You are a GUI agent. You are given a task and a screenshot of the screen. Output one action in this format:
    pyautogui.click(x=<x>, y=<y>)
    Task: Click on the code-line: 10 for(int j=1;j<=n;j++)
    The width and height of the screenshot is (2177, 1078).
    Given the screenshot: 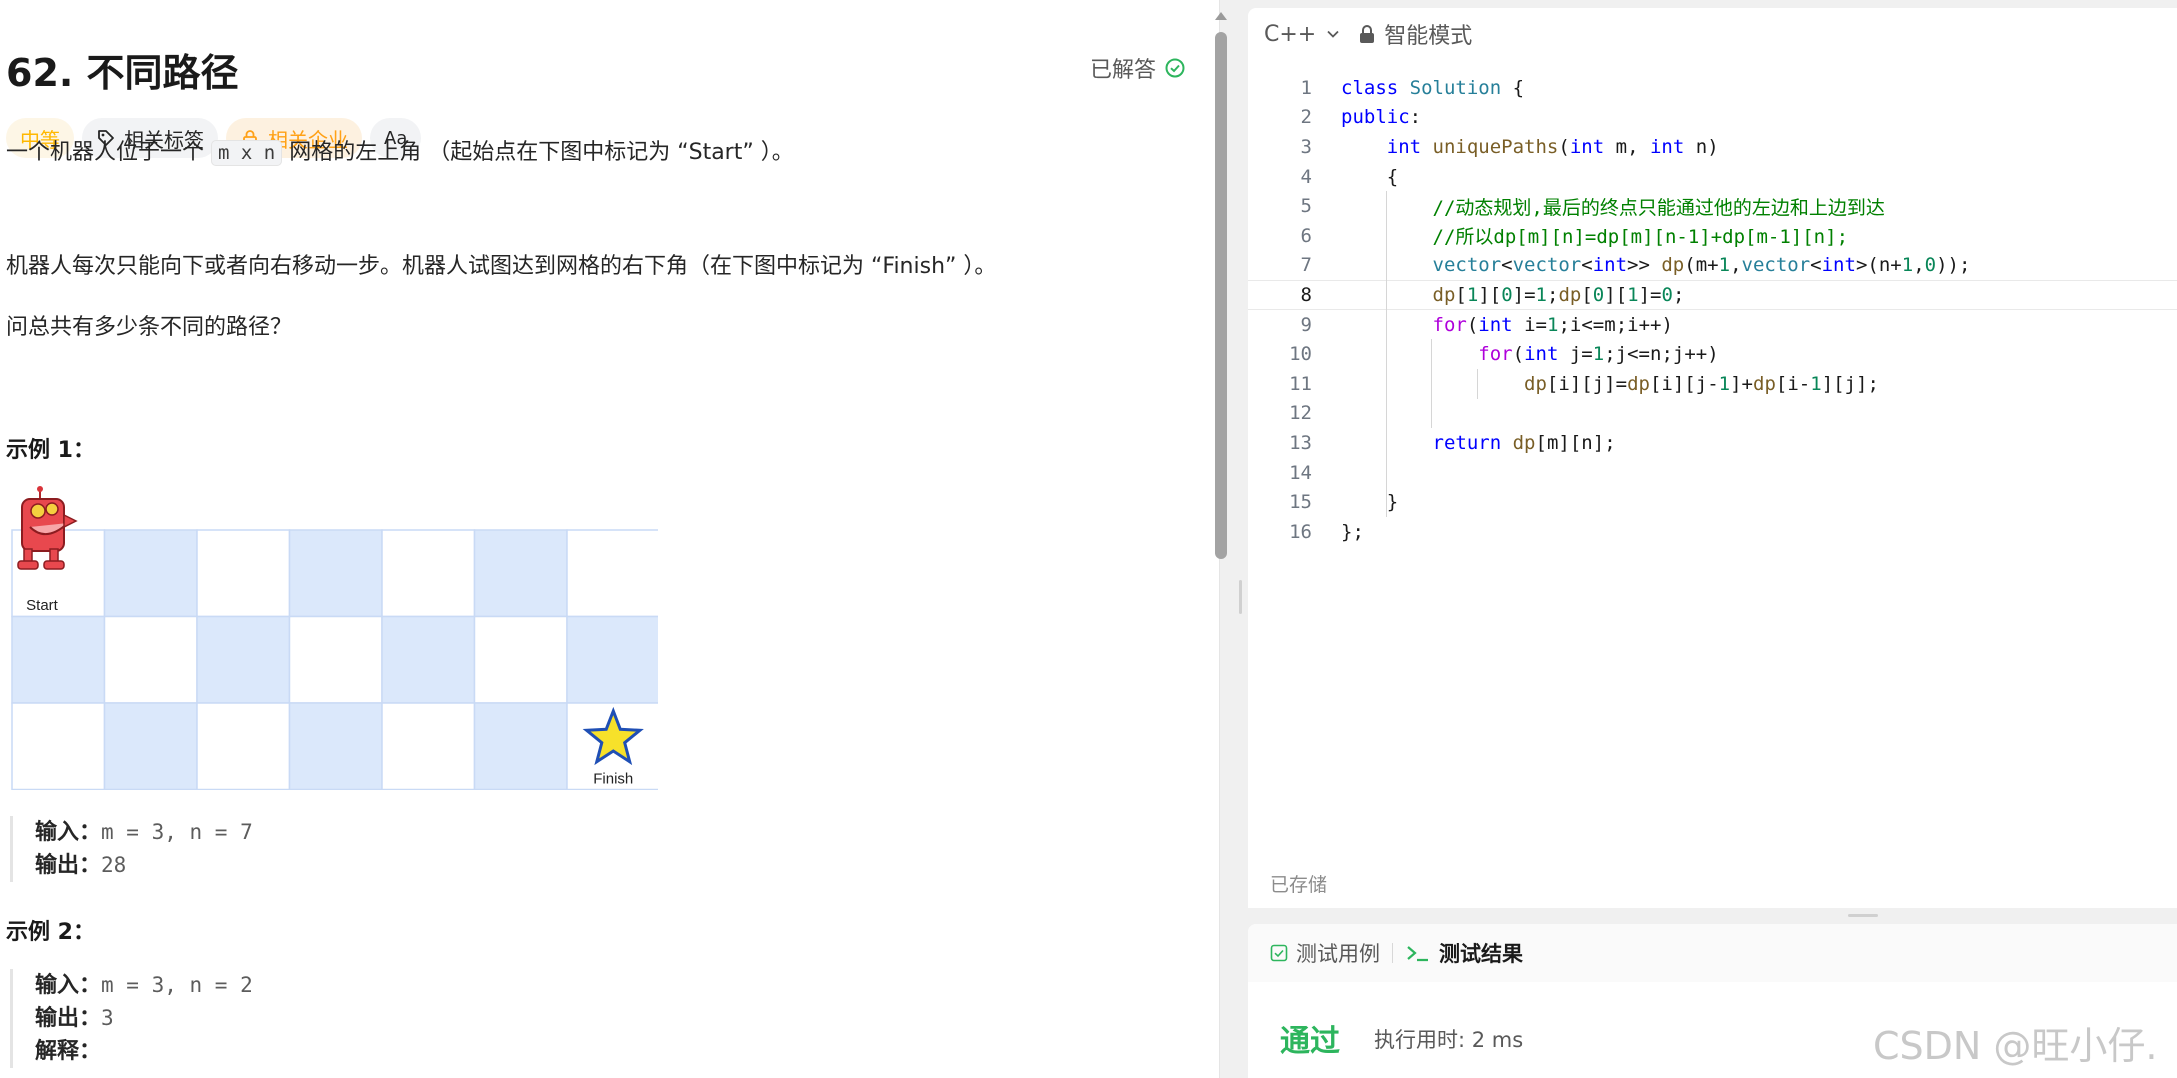 What is the action you would take?
    pyautogui.click(x=1712, y=354)
    